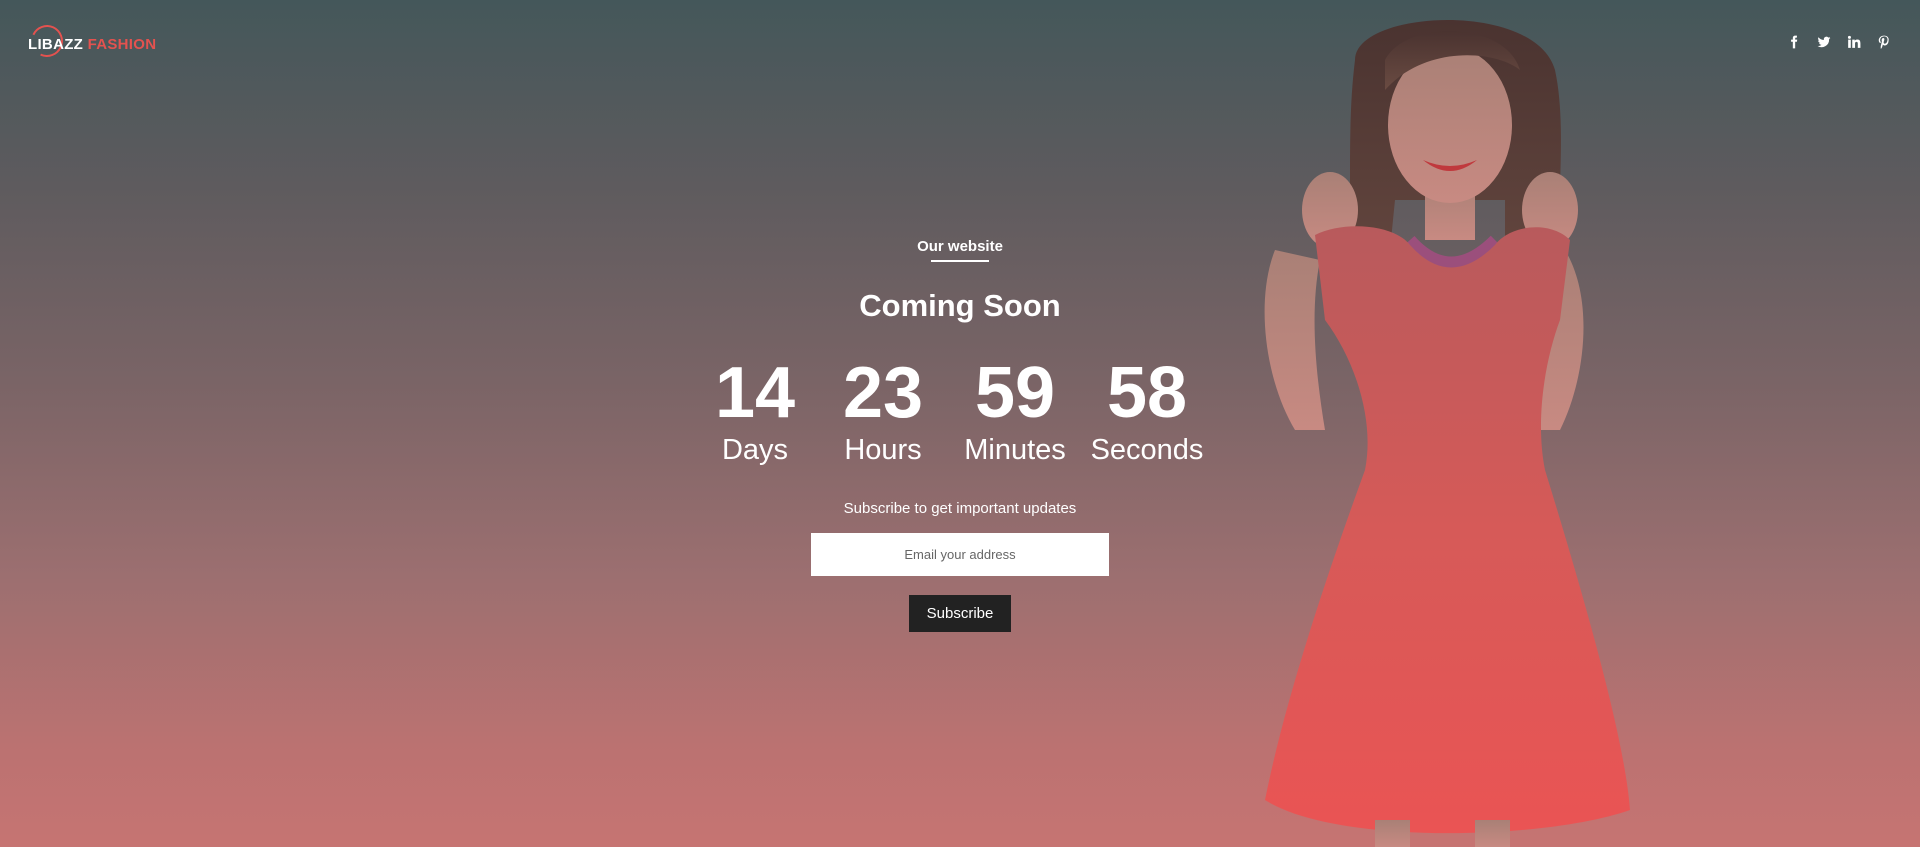 This screenshot has height=847, width=1920. I want to click on email-input, so click(960, 554).